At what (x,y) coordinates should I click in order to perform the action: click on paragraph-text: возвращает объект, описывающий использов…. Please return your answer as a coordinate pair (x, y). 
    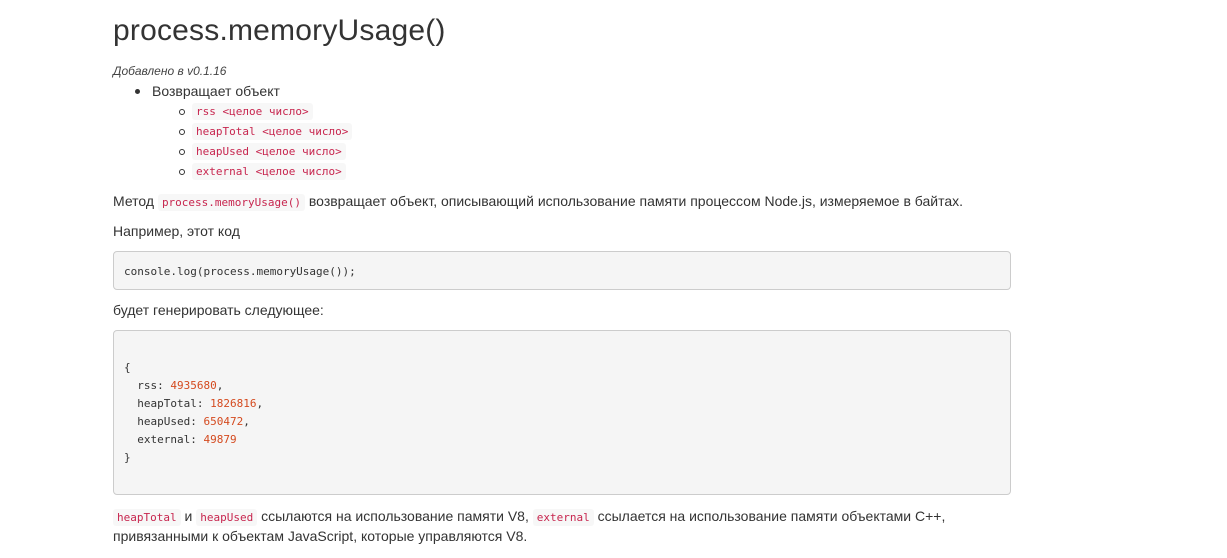
    Looking at the image, I should click on (636, 201).